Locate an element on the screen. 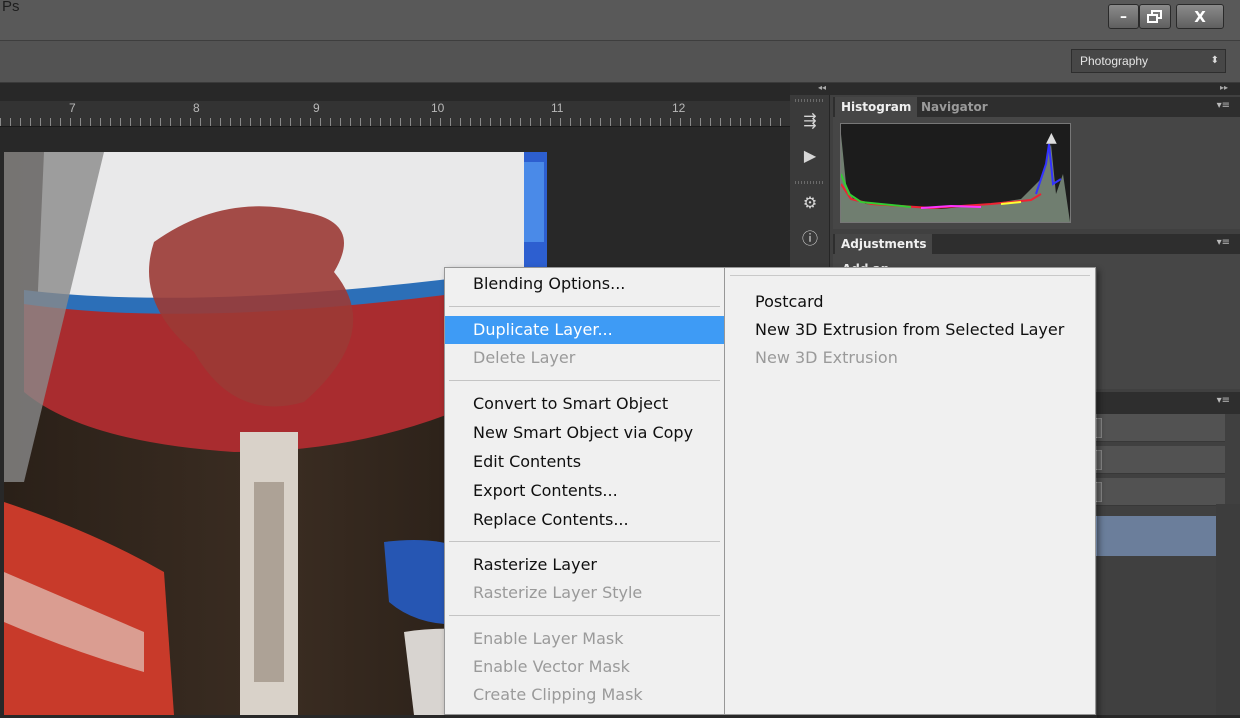  ruler-label: 12 is located at coordinates (679, 108).